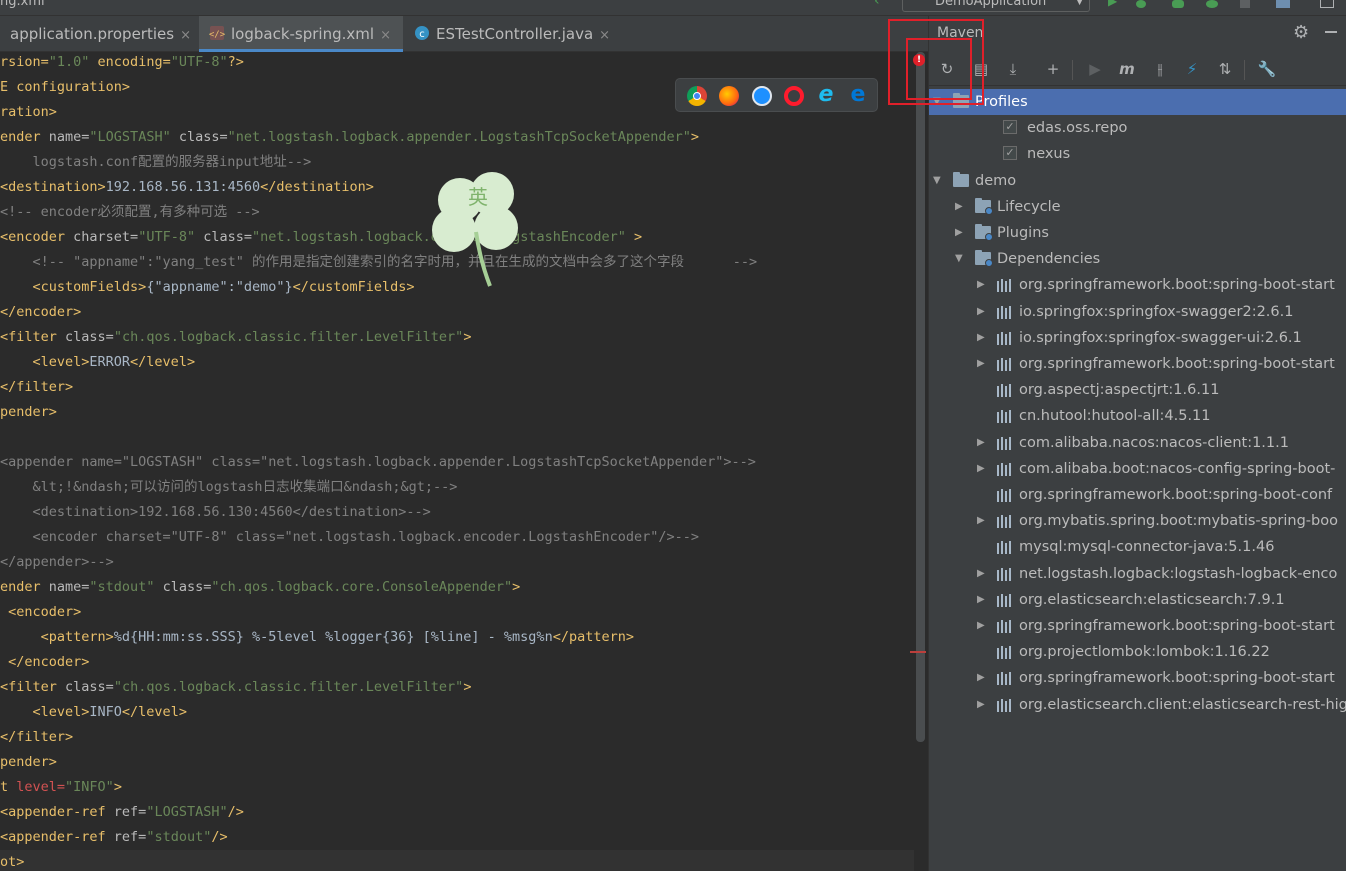  Describe the element at coordinates (920, 397) in the screenshot. I see `editor-scrollbar` at that location.